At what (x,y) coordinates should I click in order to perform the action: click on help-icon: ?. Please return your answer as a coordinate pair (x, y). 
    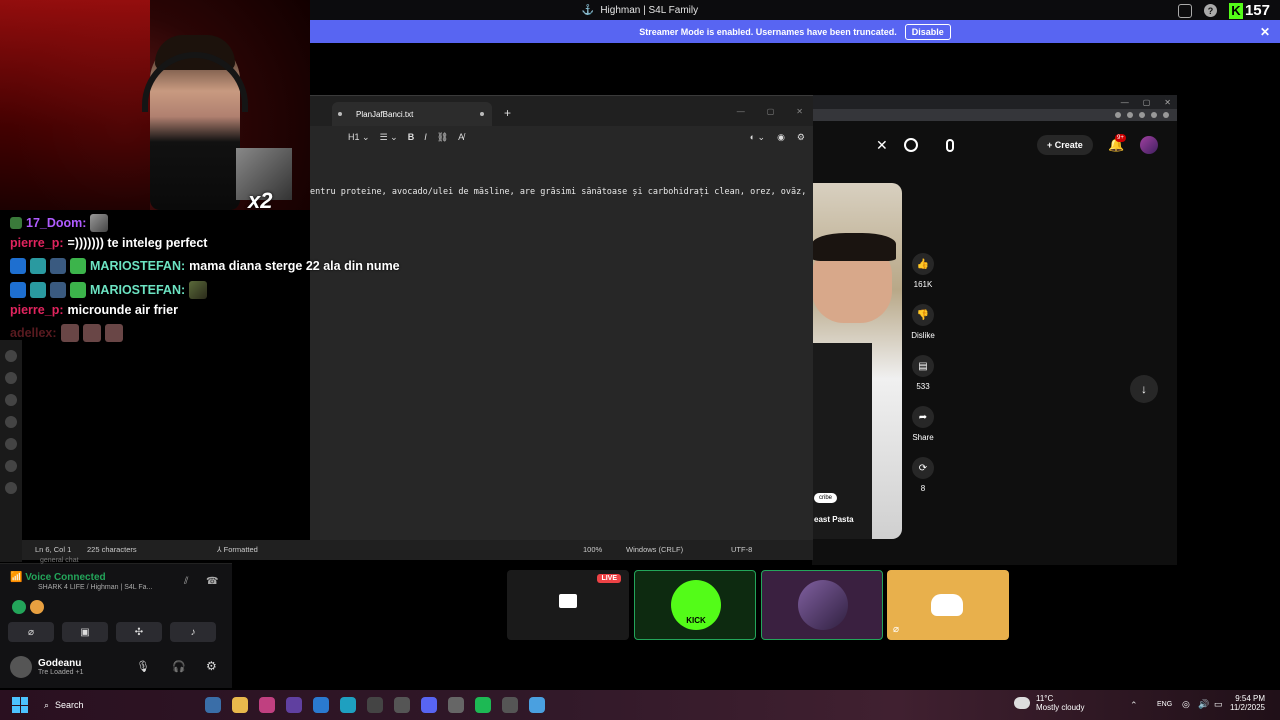
    Looking at the image, I should click on (1210, 10).